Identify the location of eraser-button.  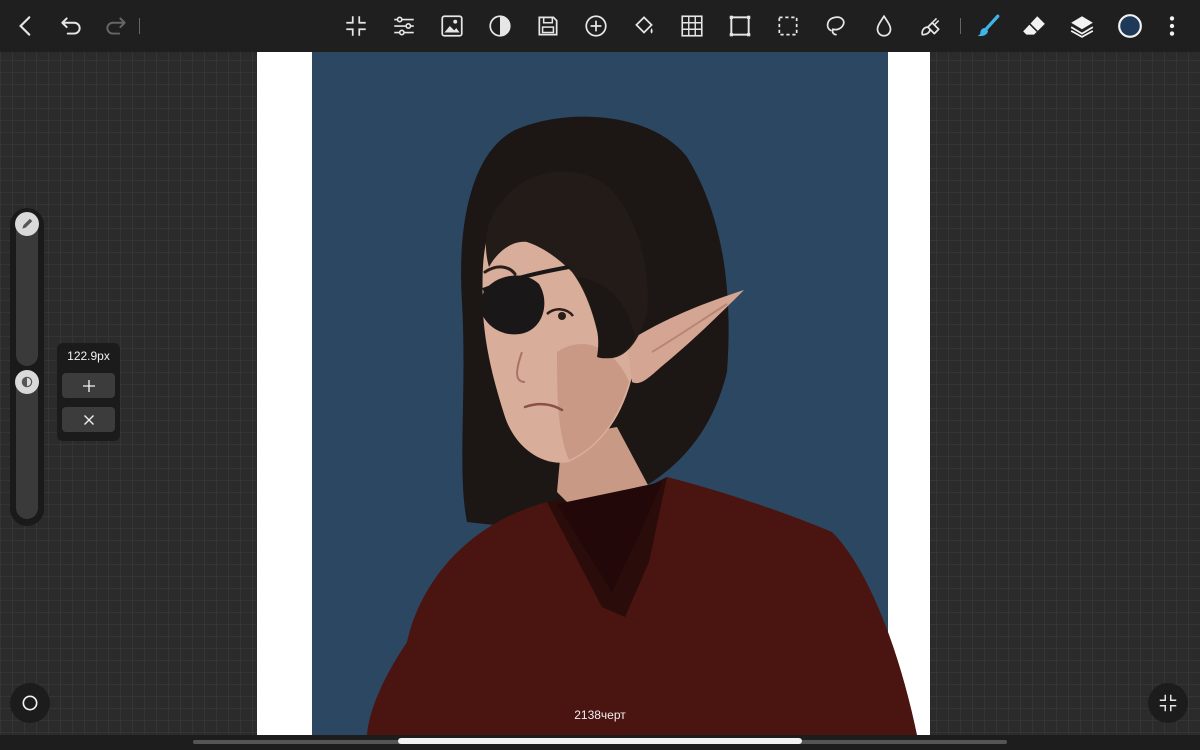
(1034, 26).